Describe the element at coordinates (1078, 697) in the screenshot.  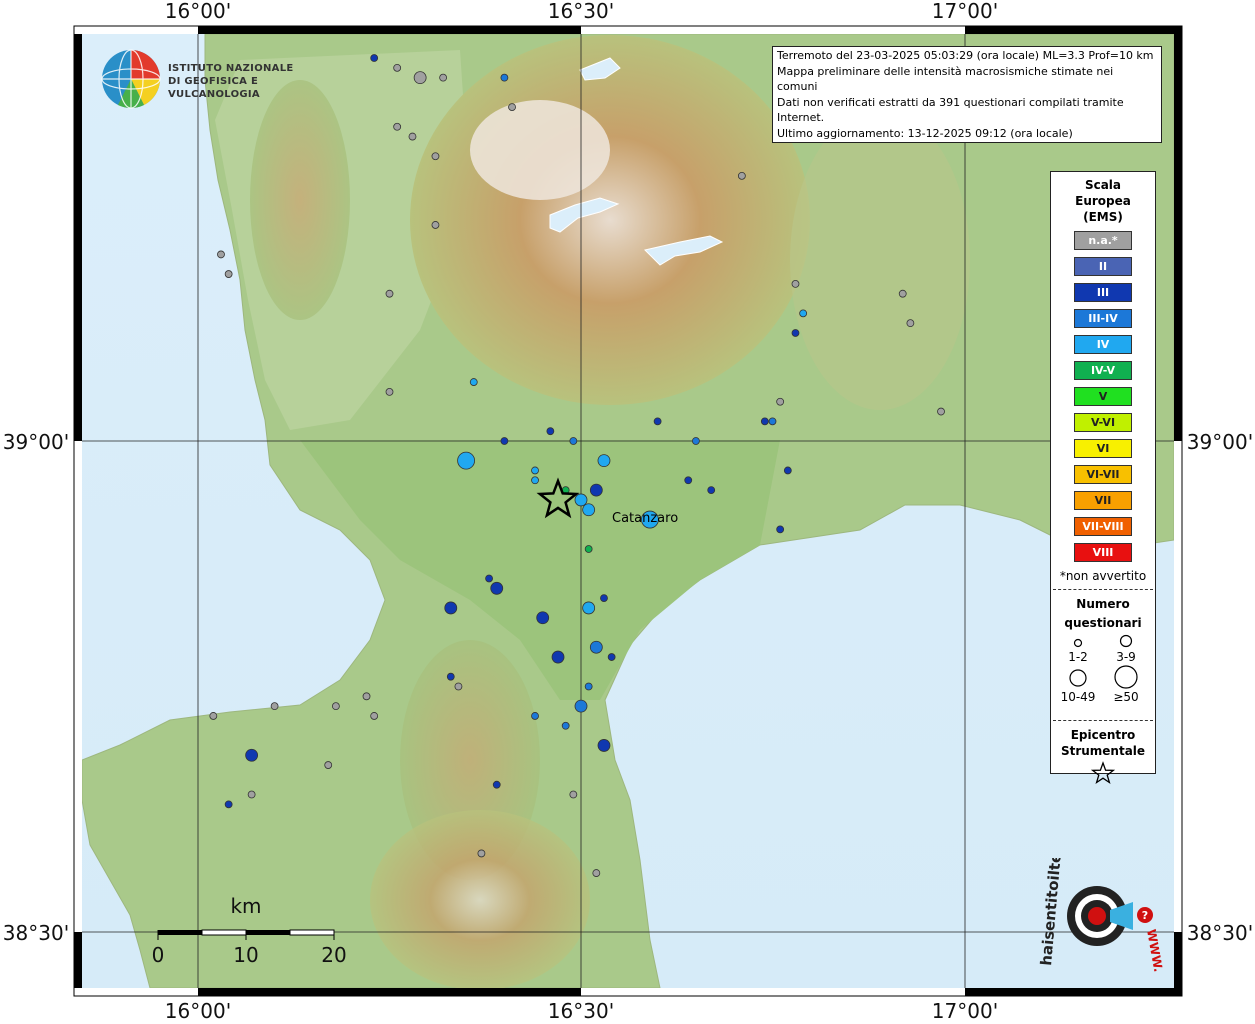
I see `size-label-10-49: 10-49` at that location.